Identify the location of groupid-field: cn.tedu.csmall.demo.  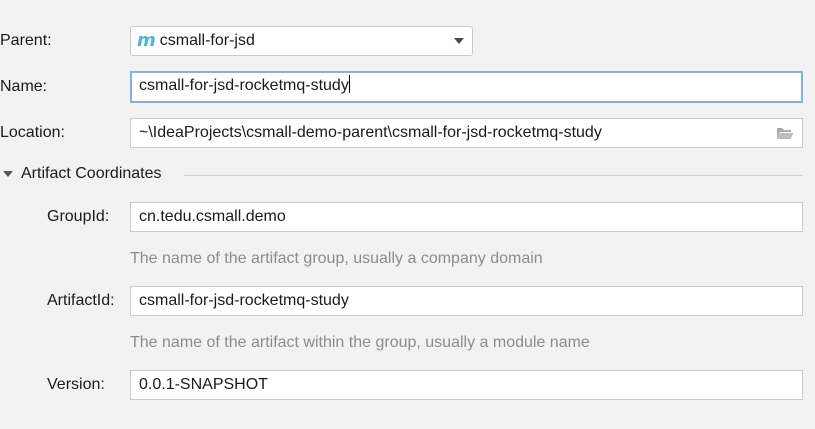
(466, 217).